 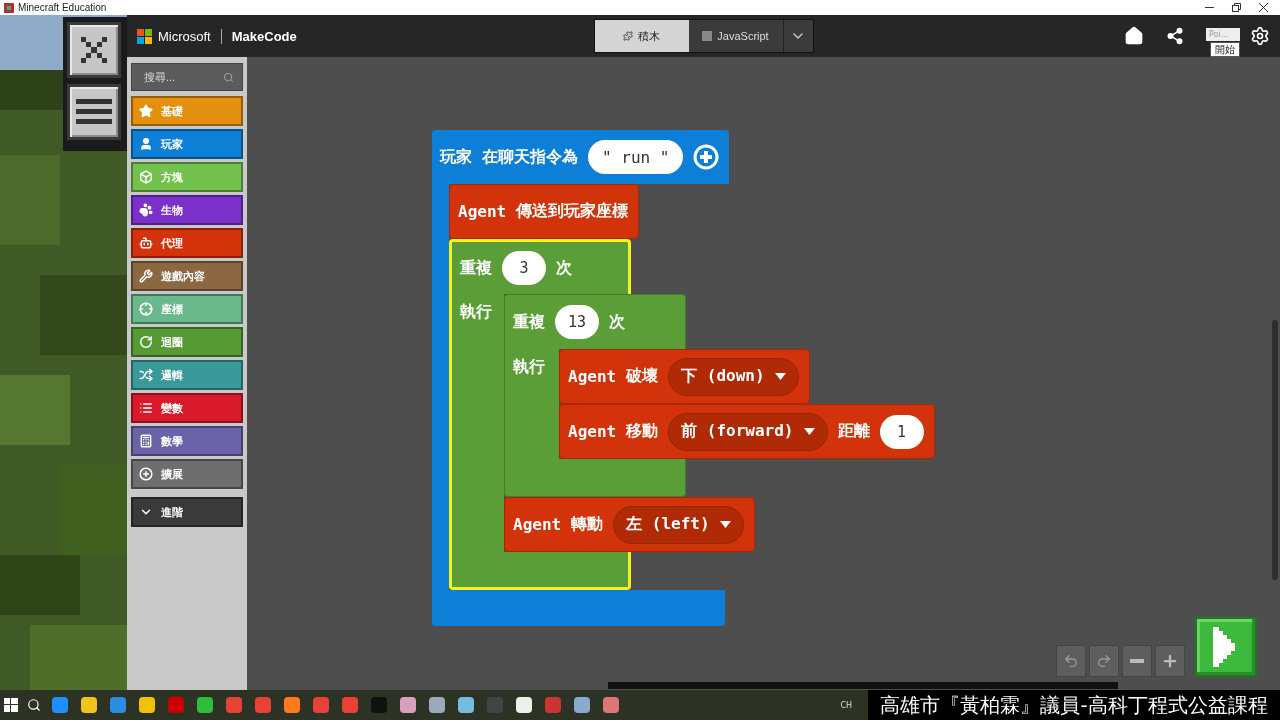 What do you see at coordinates (636, 157) in the screenshot?
I see `text-field: " run "` at bounding box center [636, 157].